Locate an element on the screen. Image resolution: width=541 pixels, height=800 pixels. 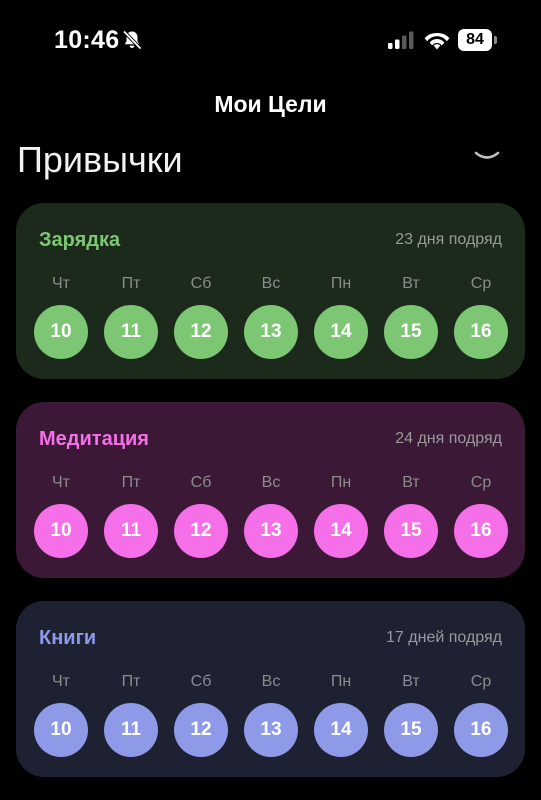
wifi-icon is located at coordinates (437, 41).